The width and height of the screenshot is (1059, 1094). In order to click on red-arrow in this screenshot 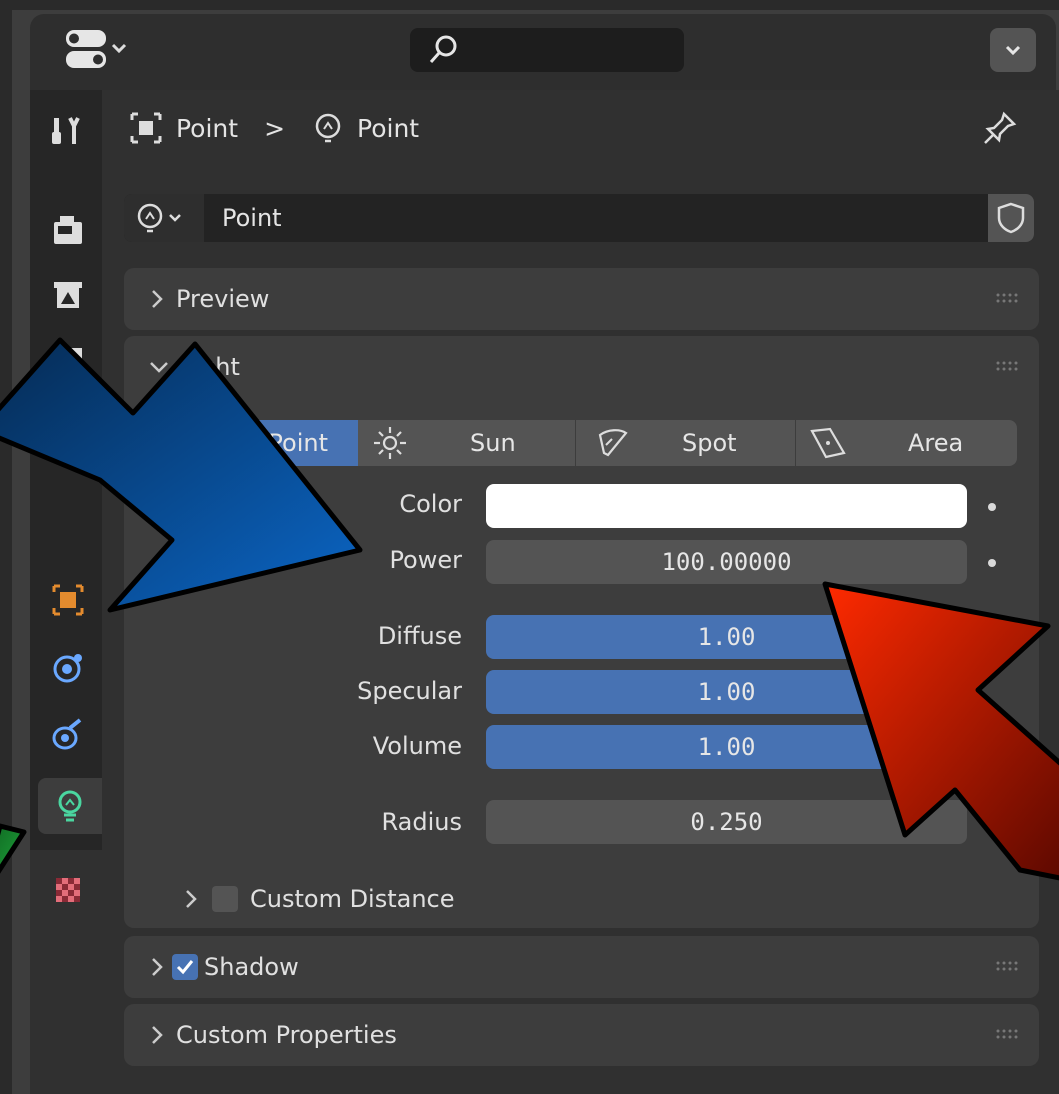, I will do `click(940, 731)`.